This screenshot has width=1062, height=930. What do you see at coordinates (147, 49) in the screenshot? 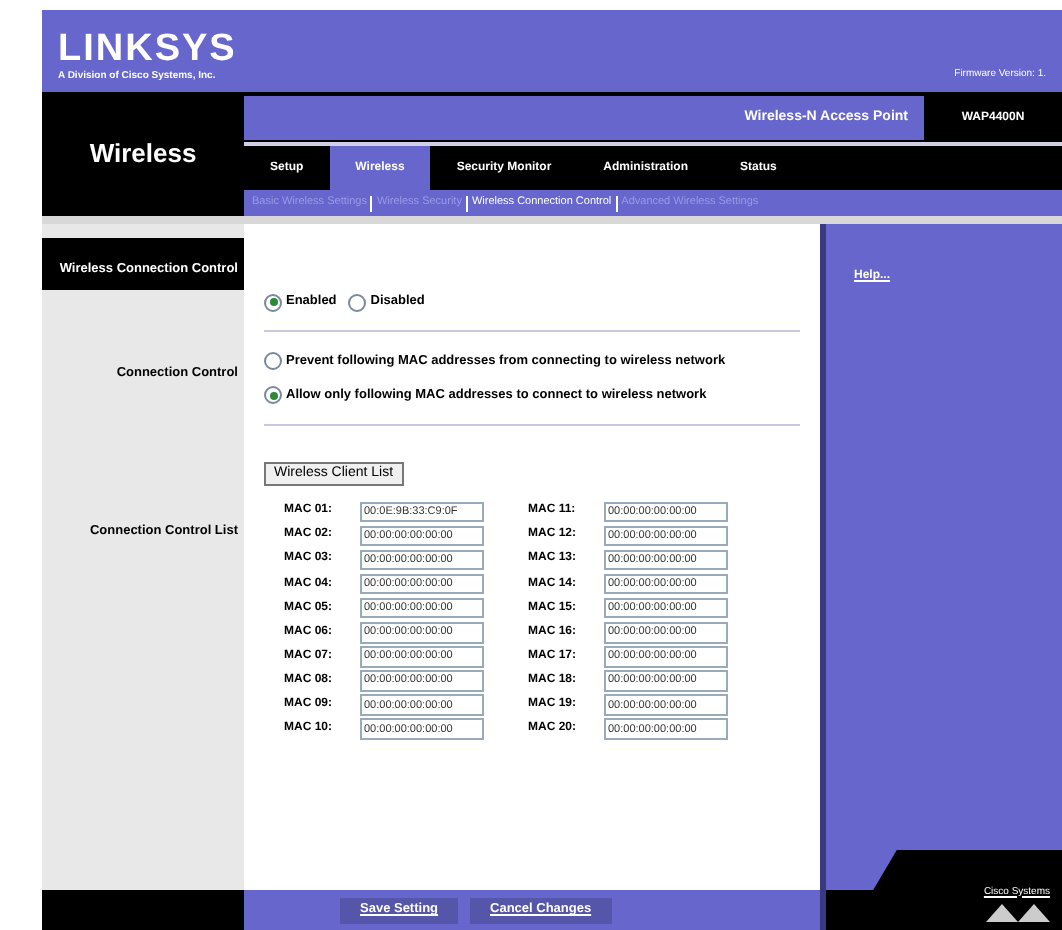
I see `logo: LINKSYS` at bounding box center [147, 49].